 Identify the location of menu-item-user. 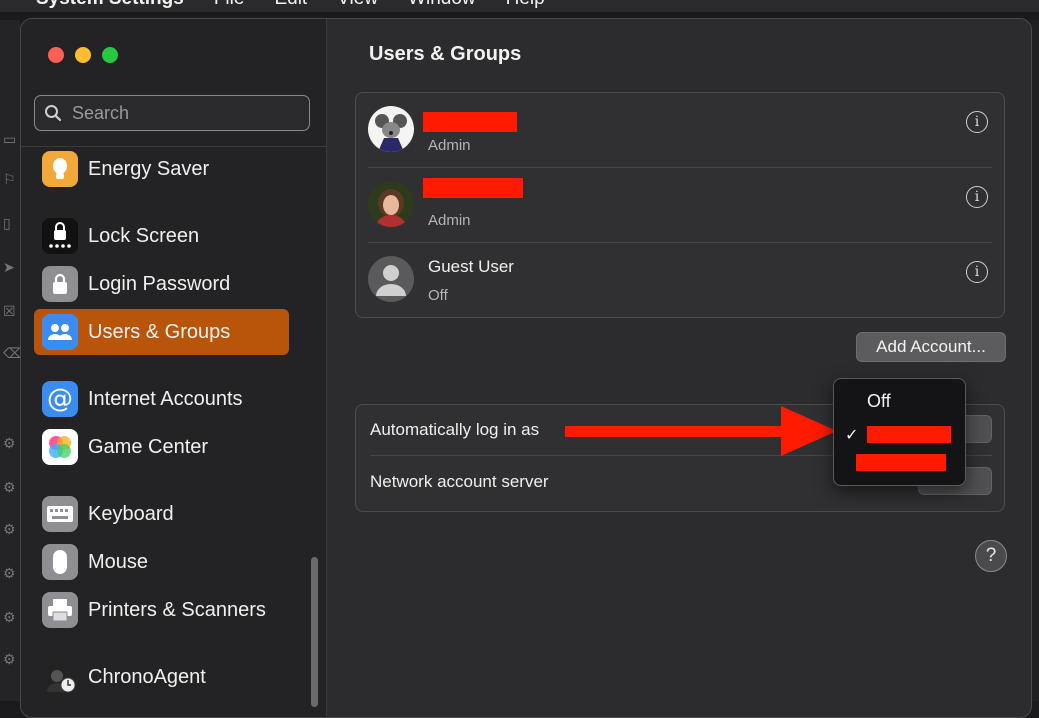
(899, 466).